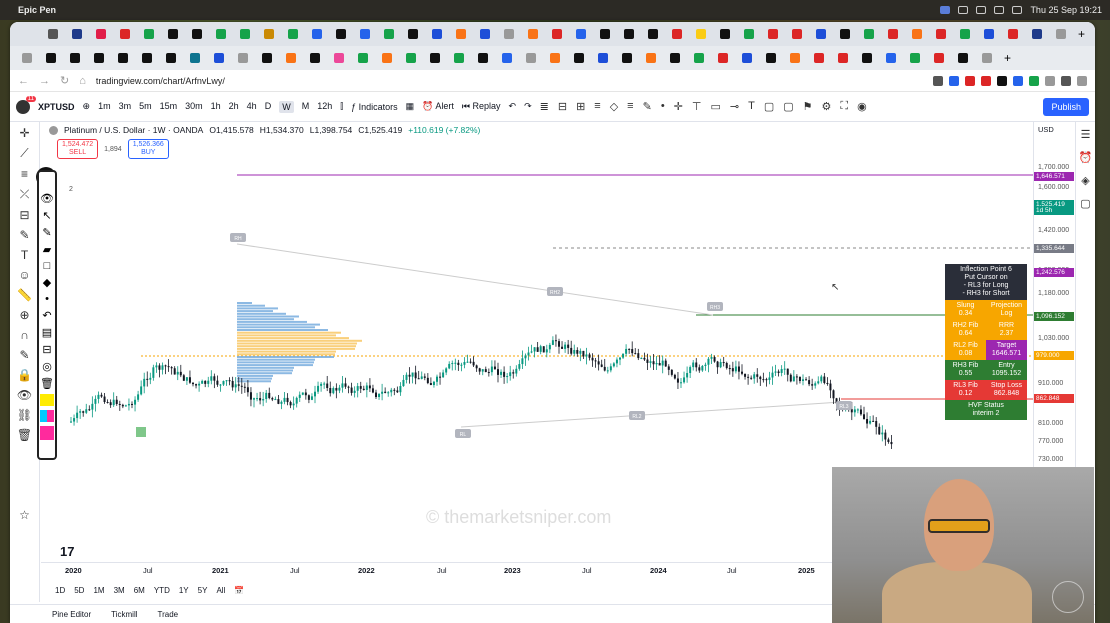  Describe the element at coordinates (216, 107) in the screenshot. I see `timeframe-1h: 1h` at that location.